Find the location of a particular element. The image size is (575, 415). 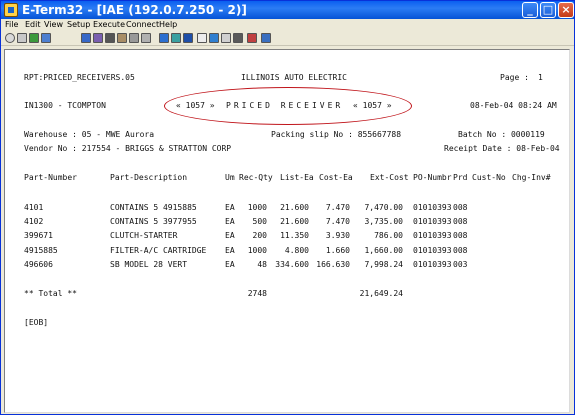

print-icon is located at coordinates (86, 38).